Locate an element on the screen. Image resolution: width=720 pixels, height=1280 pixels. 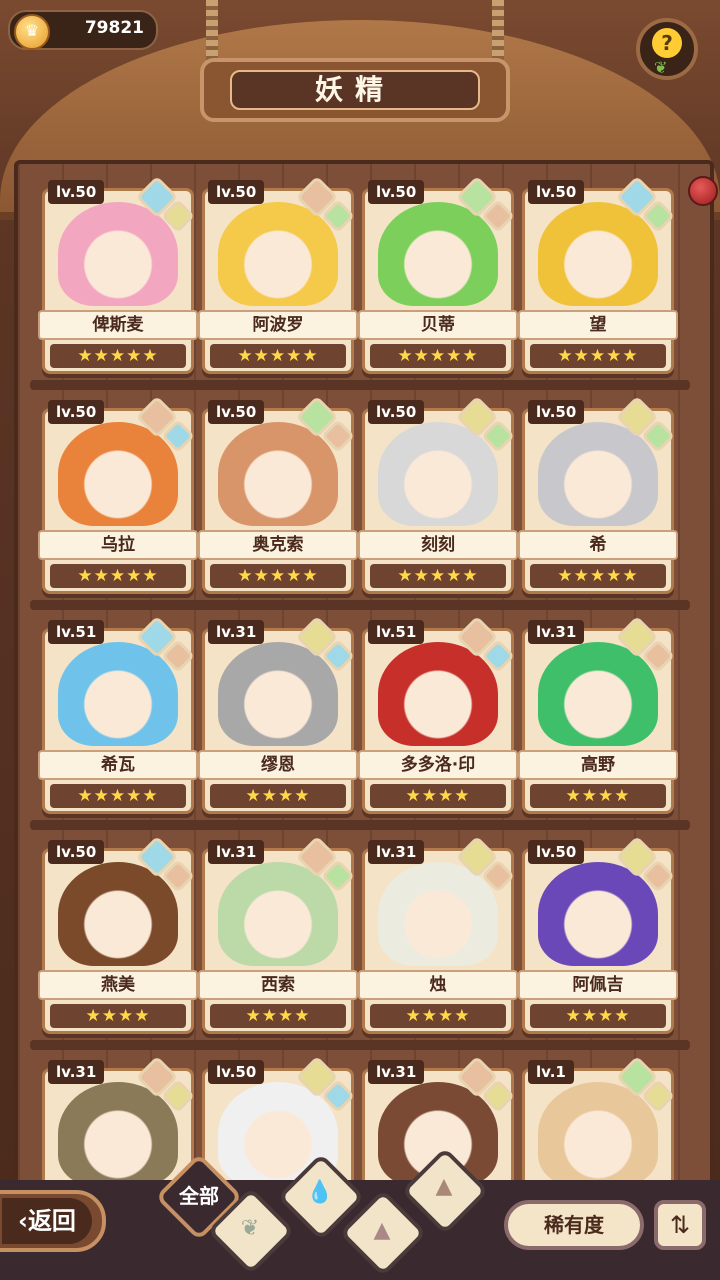
help-button: ? ❦ is located at coordinates (667, 49).